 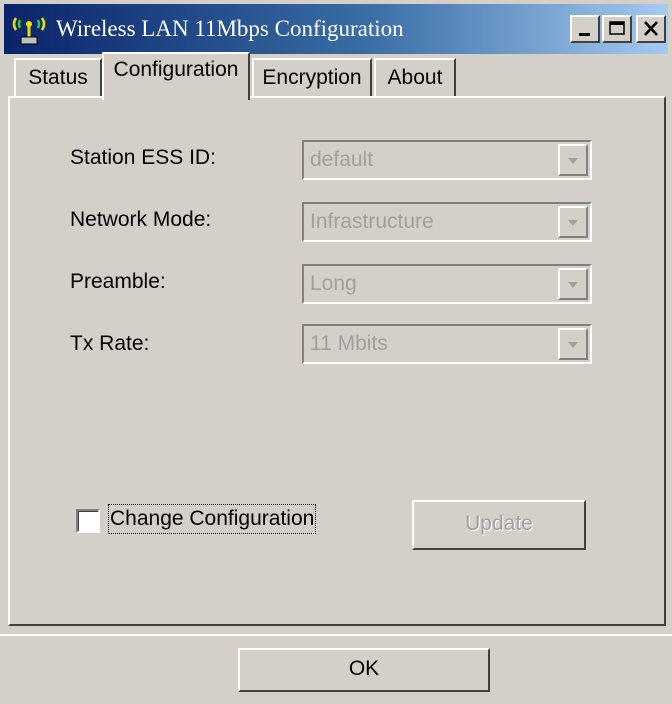 What do you see at coordinates (143, 157) in the screenshot?
I see `station-ess-id-label: Station ESS ID:` at bounding box center [143, 157].